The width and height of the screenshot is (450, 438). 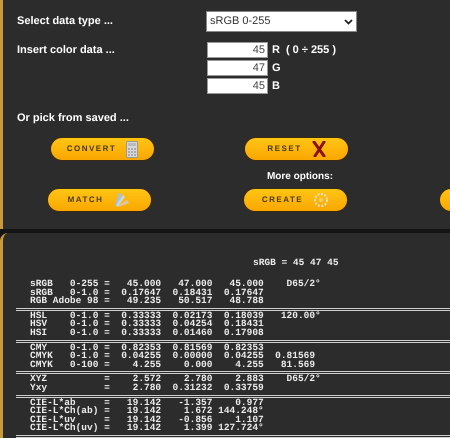 I want to click on channel-label: R, so click(x=276, y=50).